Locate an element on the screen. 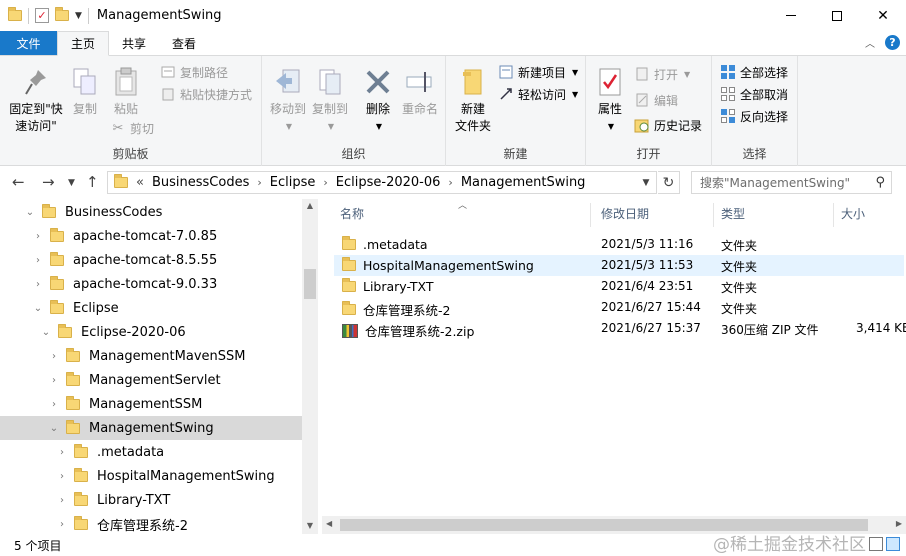 The height and width of the screenshot is (556, 906). tree-item: › Library-TXT is located at coordinates (151, 500).